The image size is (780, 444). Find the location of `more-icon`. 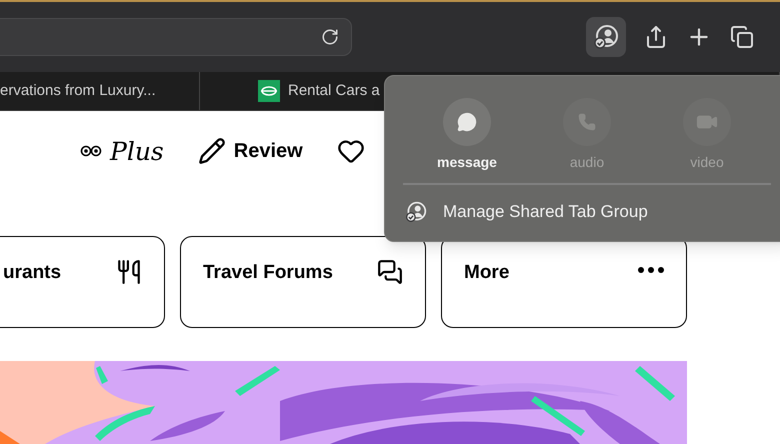

more-icon is located at coordinates (651, 270).